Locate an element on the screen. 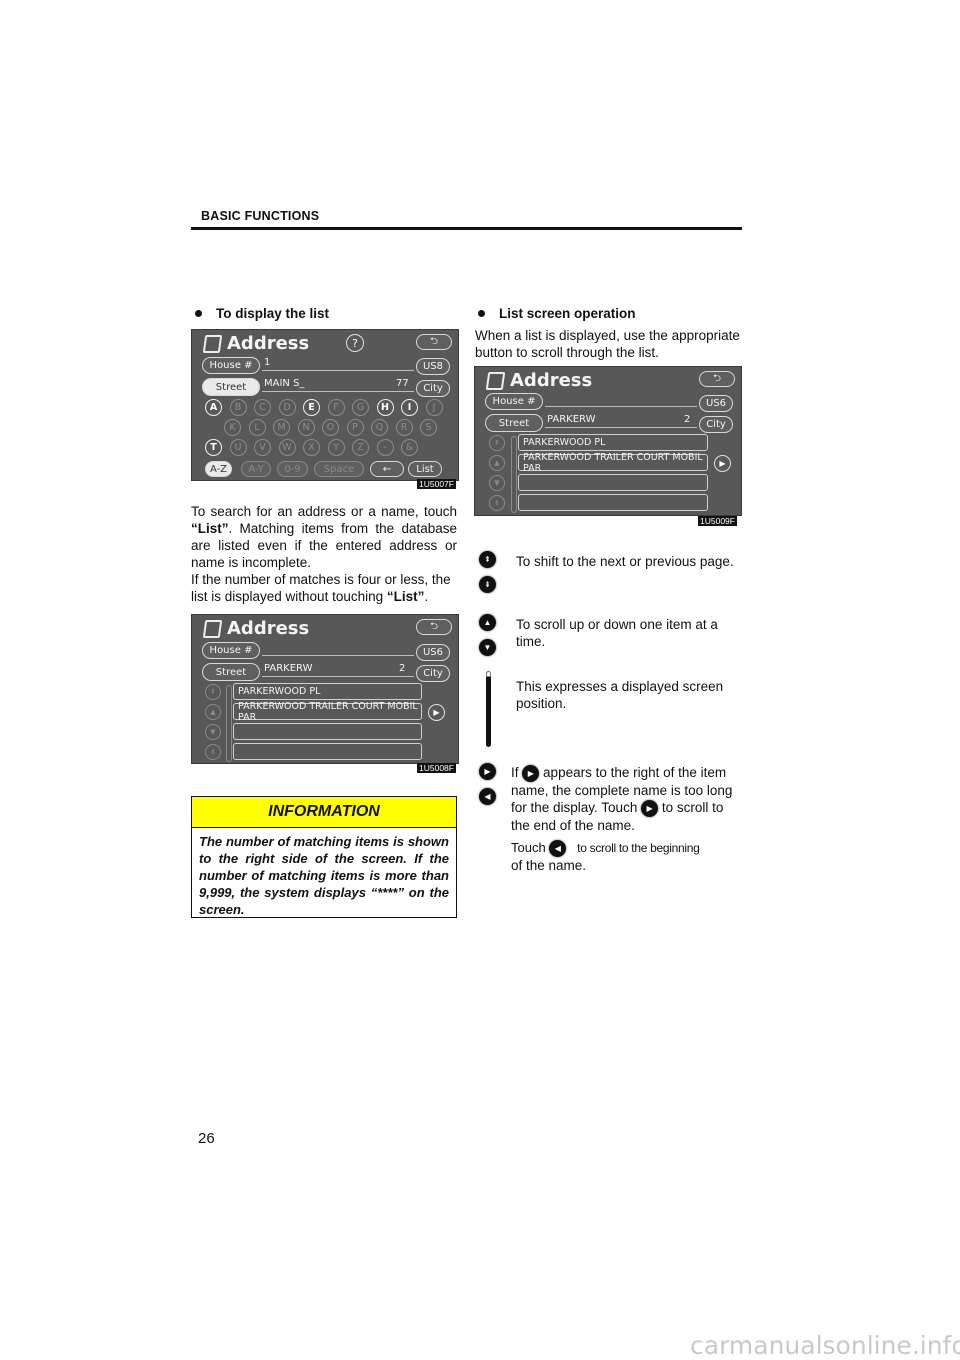 The width and height of the screenshot is (960, 1360). space-button: Space is located at coordinates (339, 469).